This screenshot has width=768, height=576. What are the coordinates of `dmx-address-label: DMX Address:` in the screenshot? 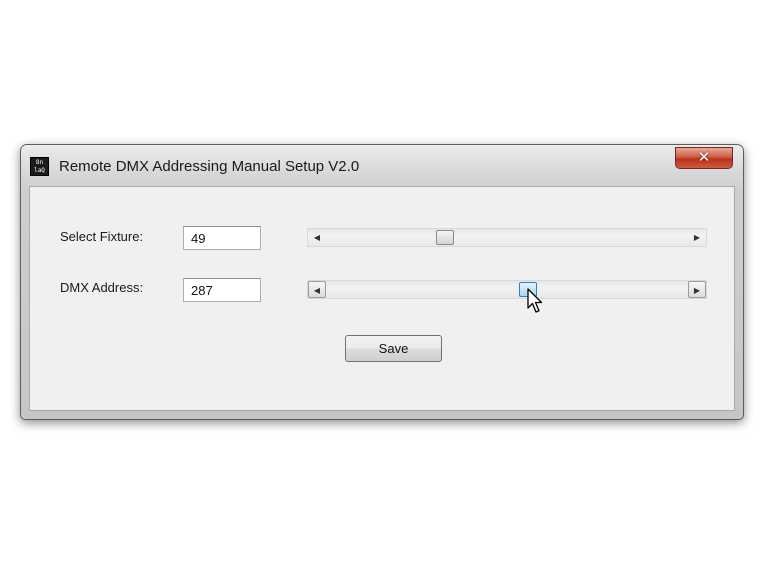 It's located at (102, 287).